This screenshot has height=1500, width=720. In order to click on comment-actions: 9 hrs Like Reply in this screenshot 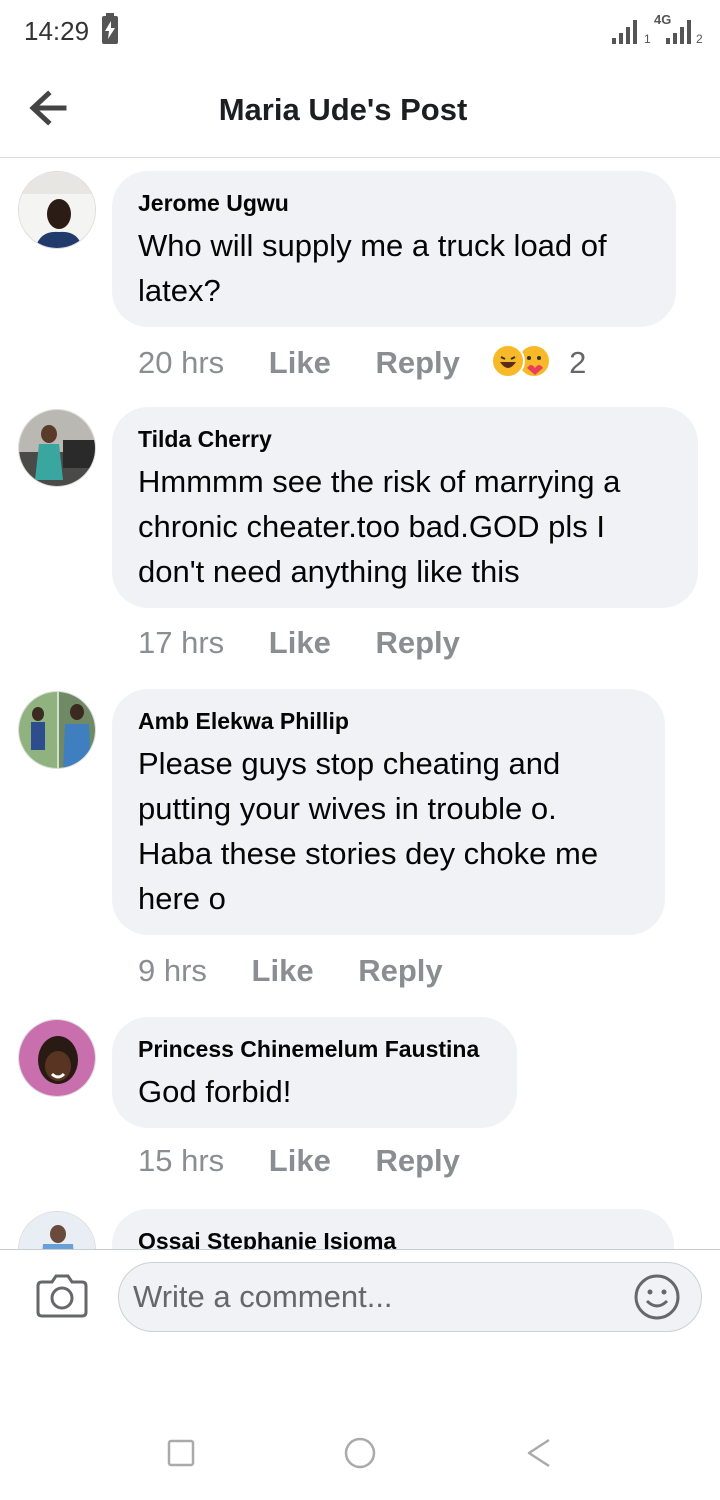, I will do `click(290, 971)`.